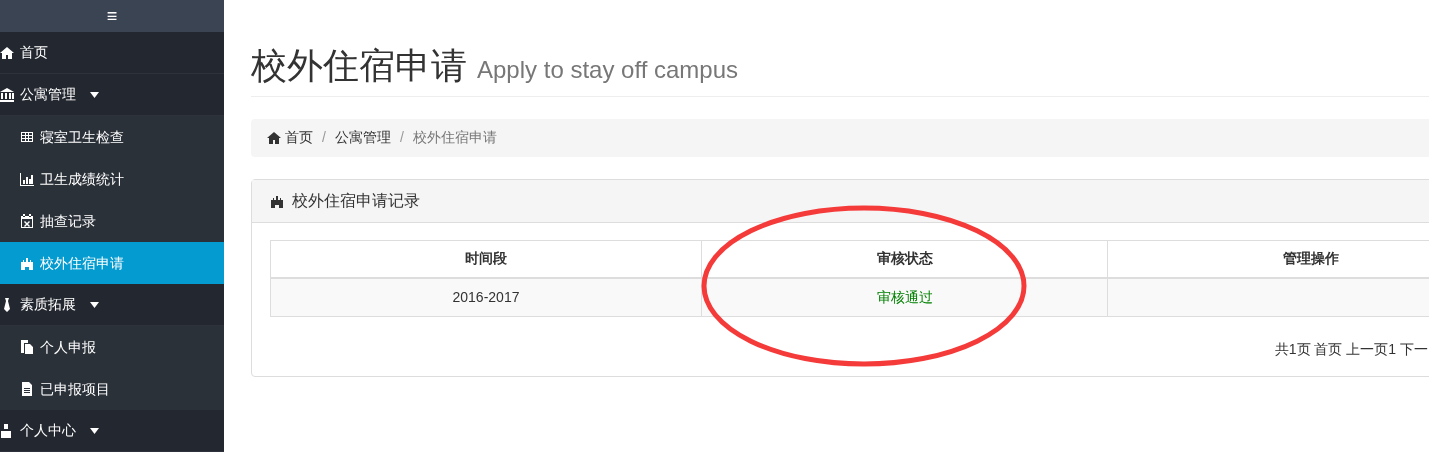 Image resolution: width=1429 pixels, height=452 pixels. I want to click on breadcrumb-current: 校外住宿申请, so click(454, 138).